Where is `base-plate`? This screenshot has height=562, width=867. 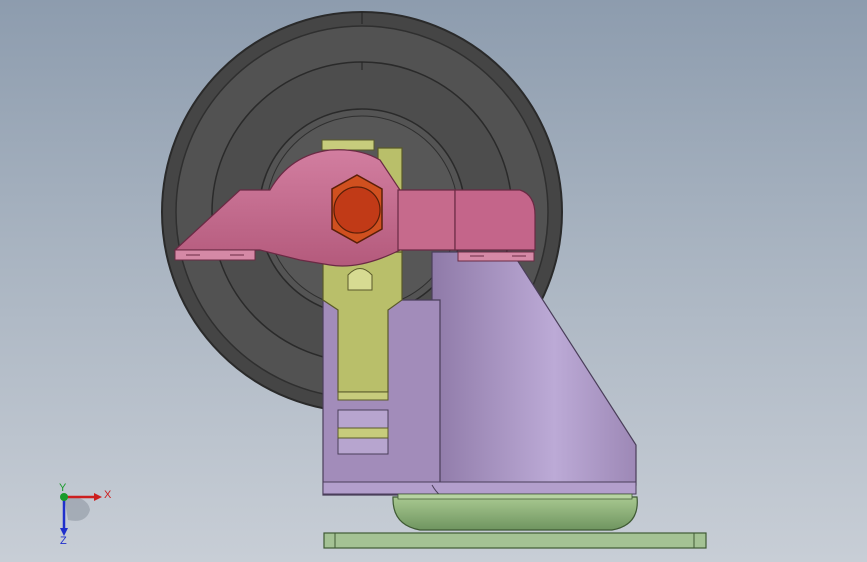
base-plate is located at coordinates (515, 540).